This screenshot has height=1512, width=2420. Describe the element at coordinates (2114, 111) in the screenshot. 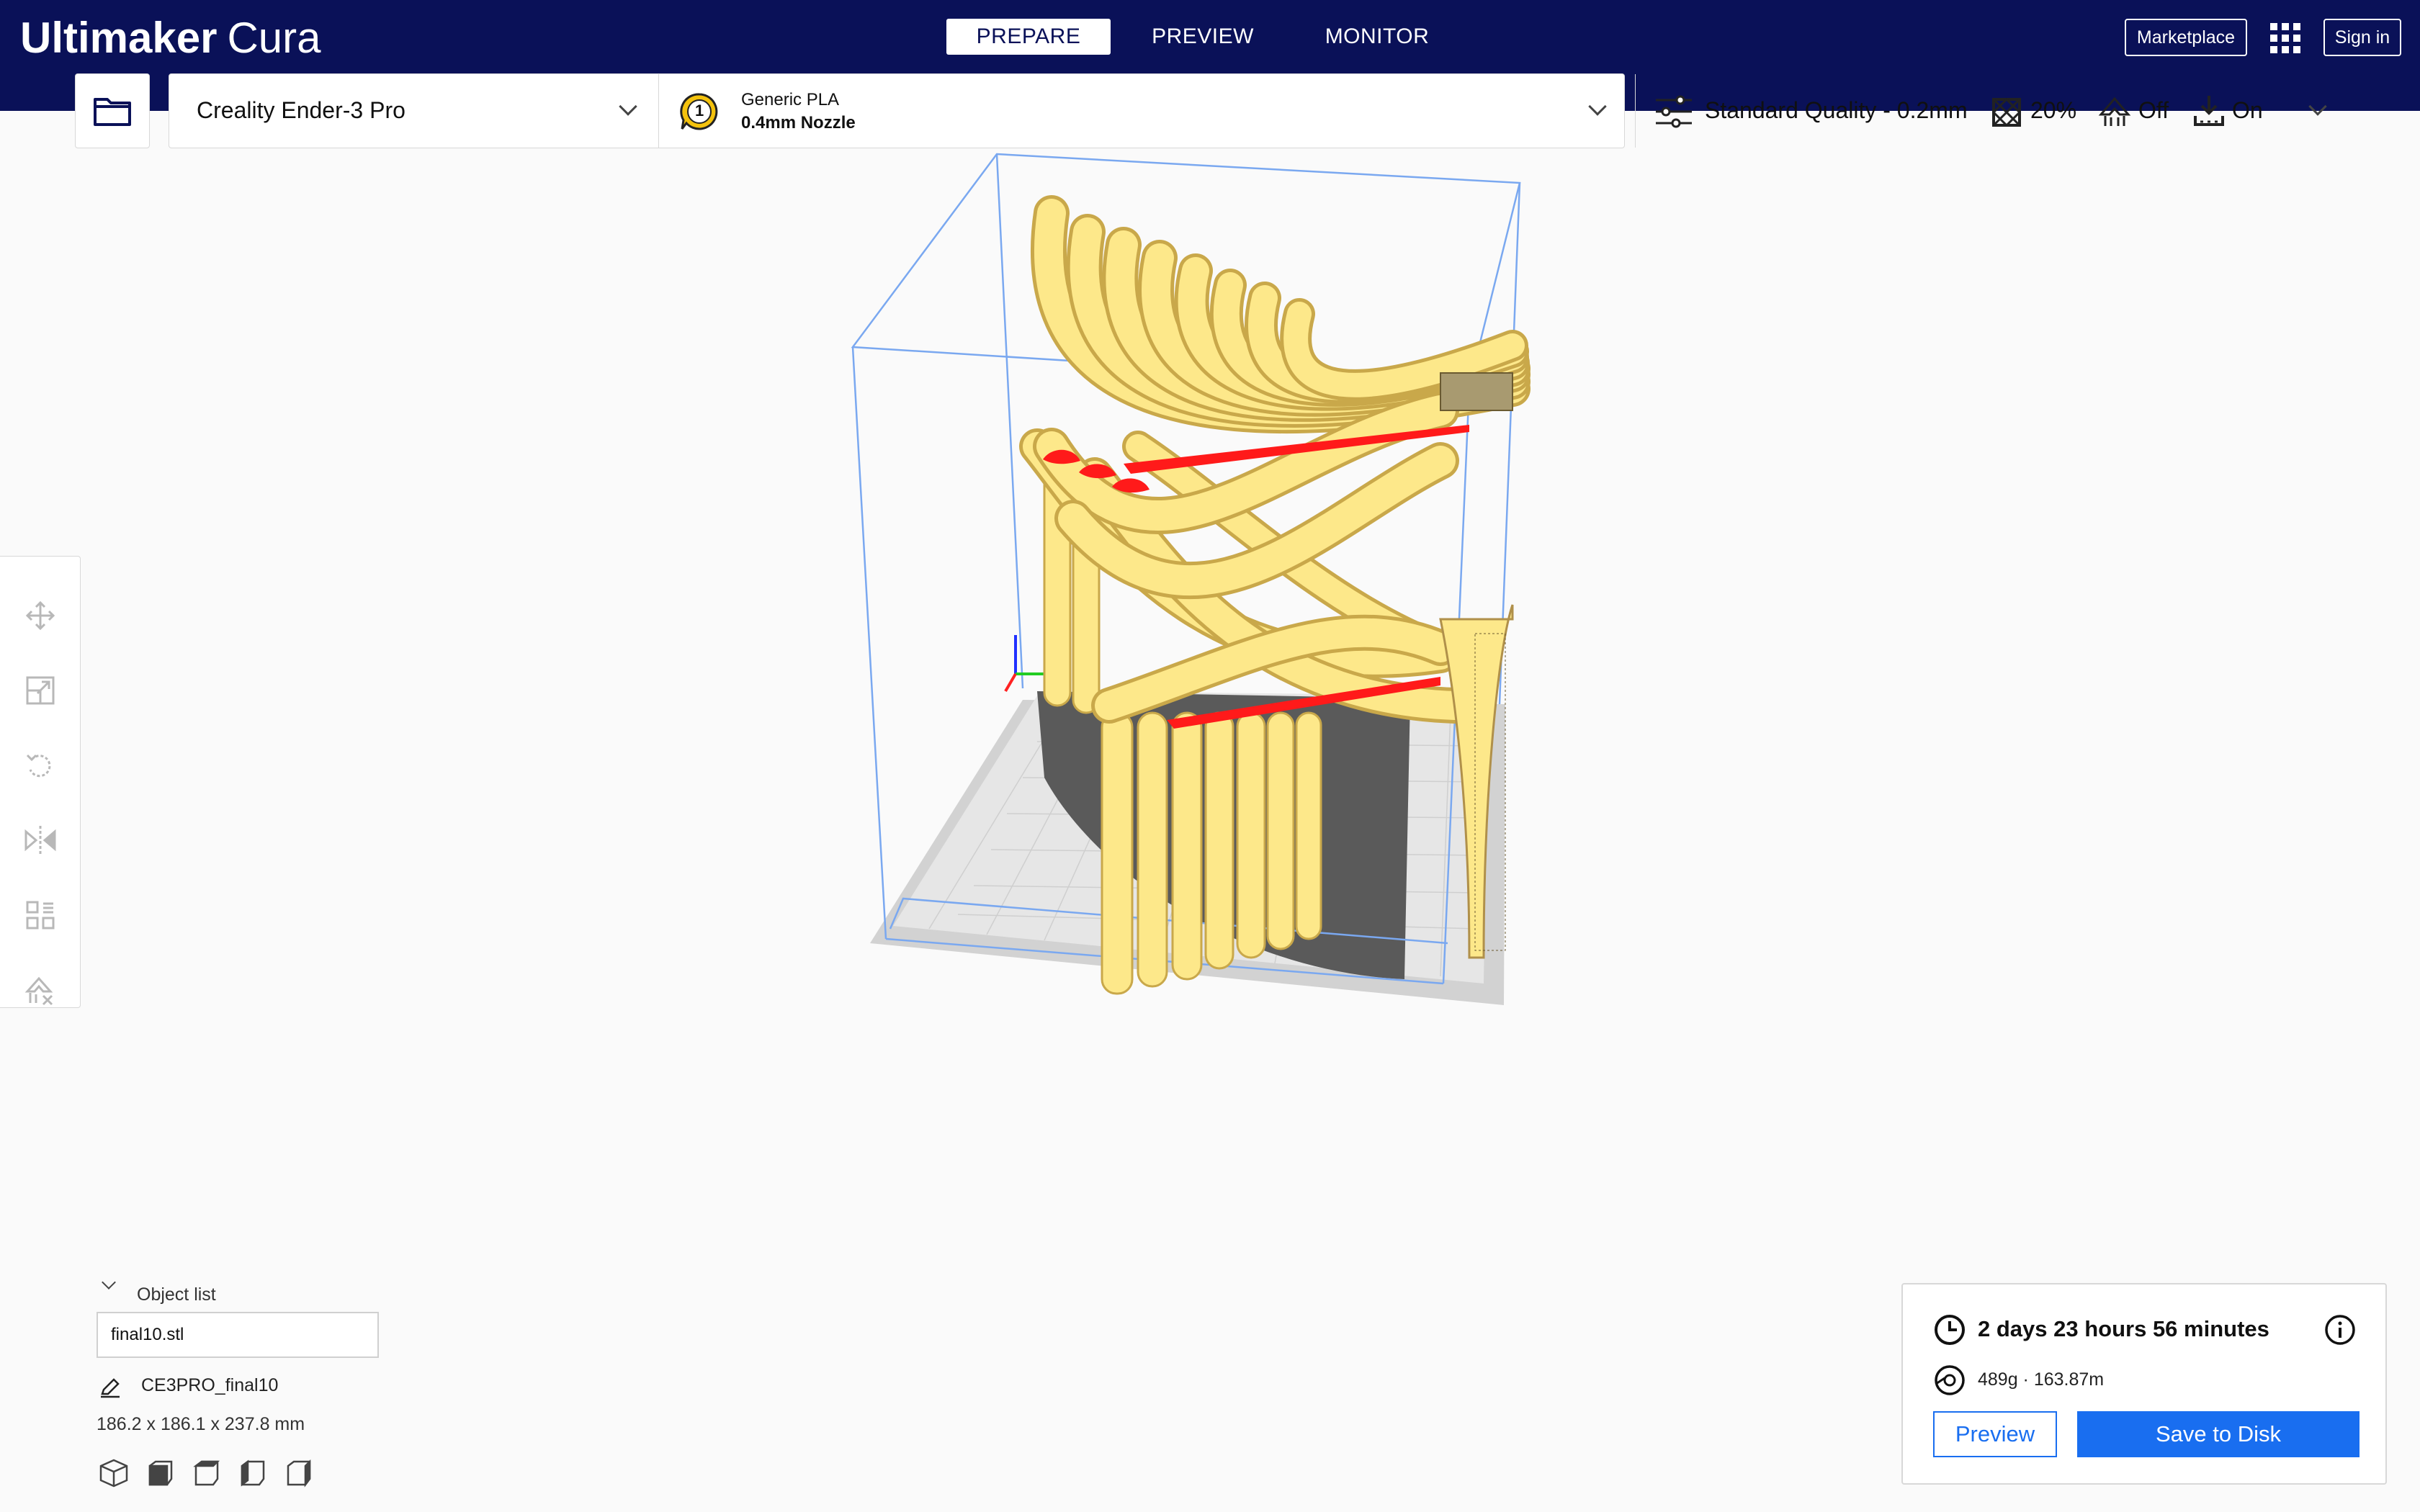

I see `support-icon` at that location.